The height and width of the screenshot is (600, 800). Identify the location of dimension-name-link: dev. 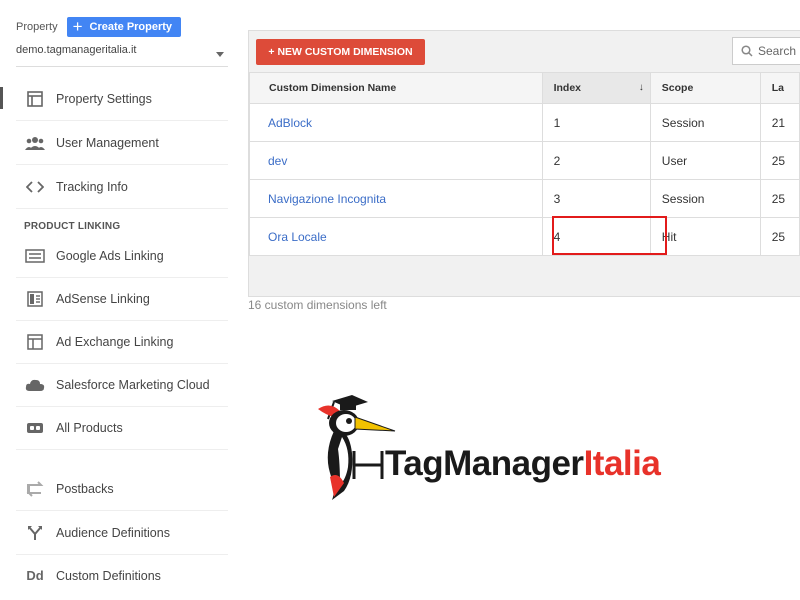
(396, 160).